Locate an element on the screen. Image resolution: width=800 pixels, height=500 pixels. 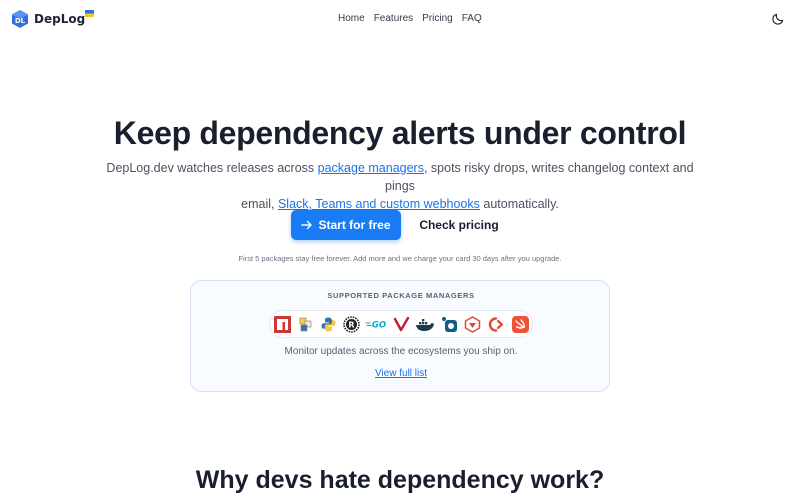
hero-desc-text-4: automatically. is located at coordinates (519, 204).